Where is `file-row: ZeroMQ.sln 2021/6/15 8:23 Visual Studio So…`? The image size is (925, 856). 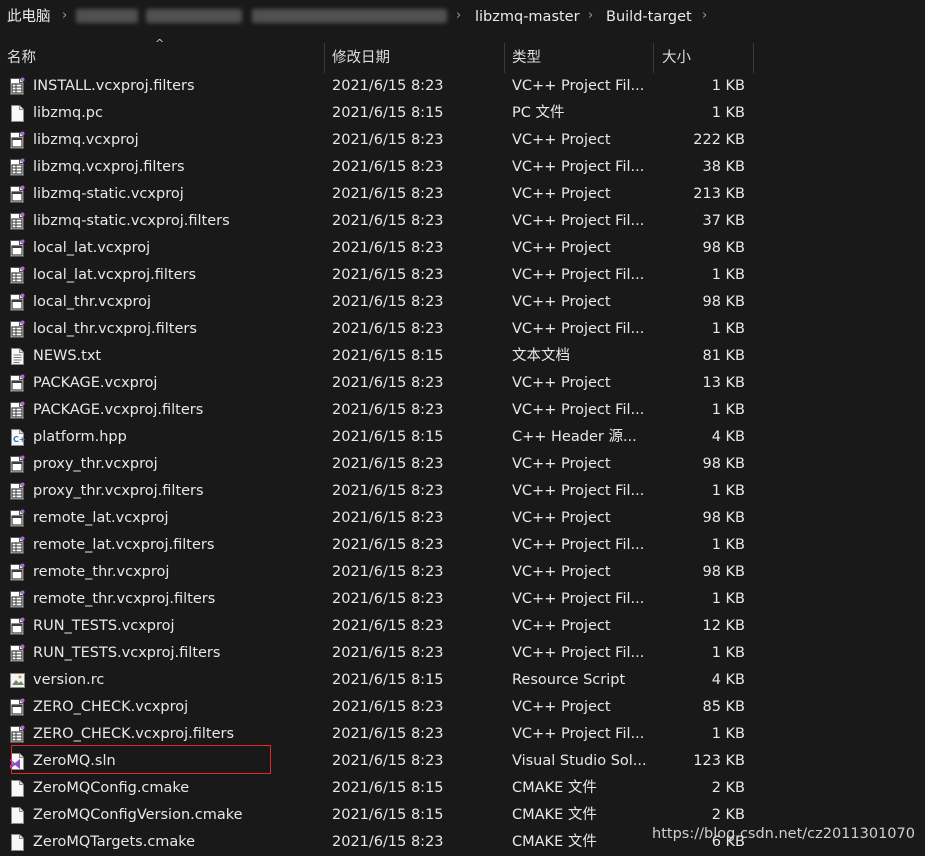
file-row: ZeroMQ.sln 2021/6/15 8:23 Visual Studio So… is located at coordinates (380, 761).